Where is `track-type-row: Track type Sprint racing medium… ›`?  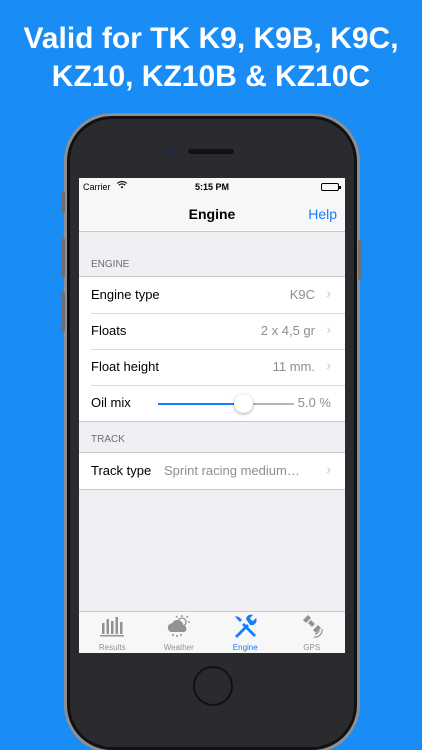
track-type-row: Track type Sprint racing medium… › is located at coordinates (212, 471).